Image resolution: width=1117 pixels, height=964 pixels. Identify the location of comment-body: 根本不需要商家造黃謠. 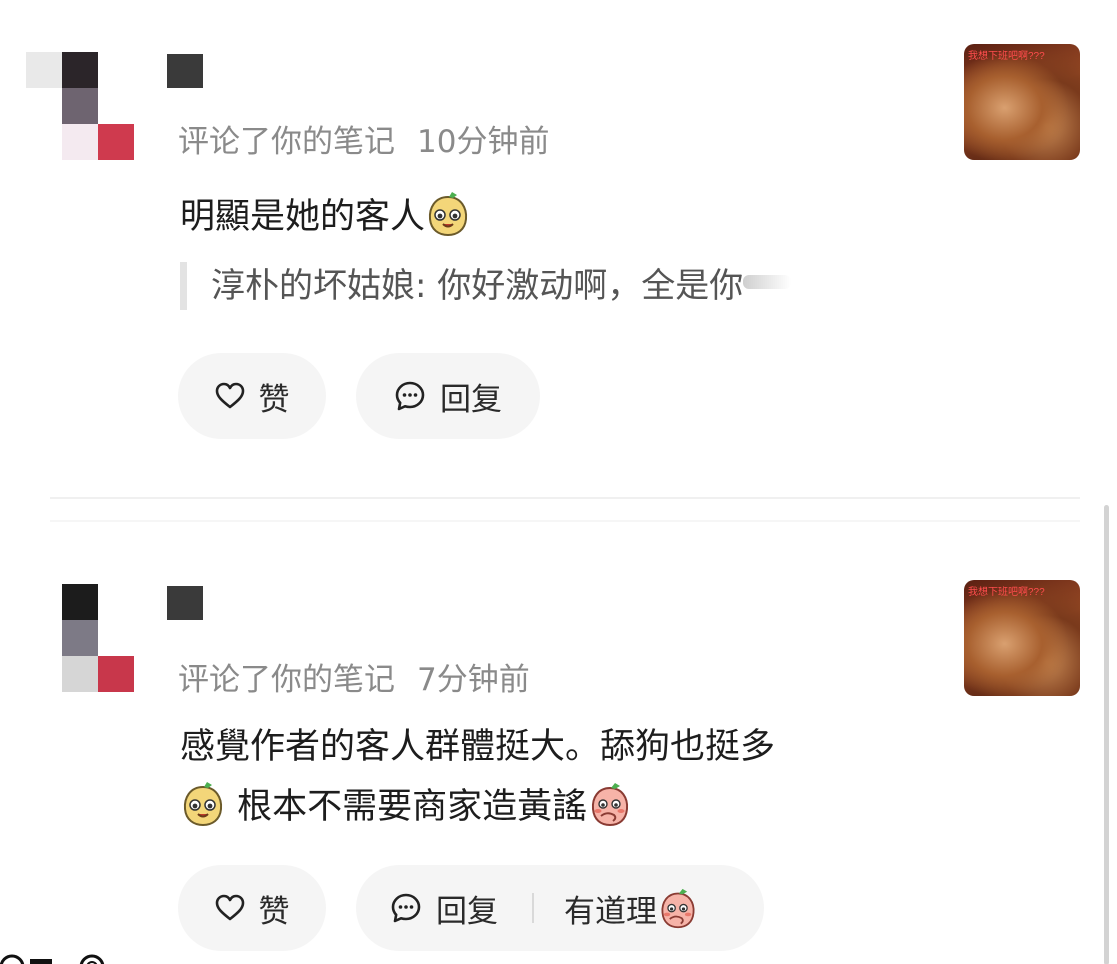
(412, 807).